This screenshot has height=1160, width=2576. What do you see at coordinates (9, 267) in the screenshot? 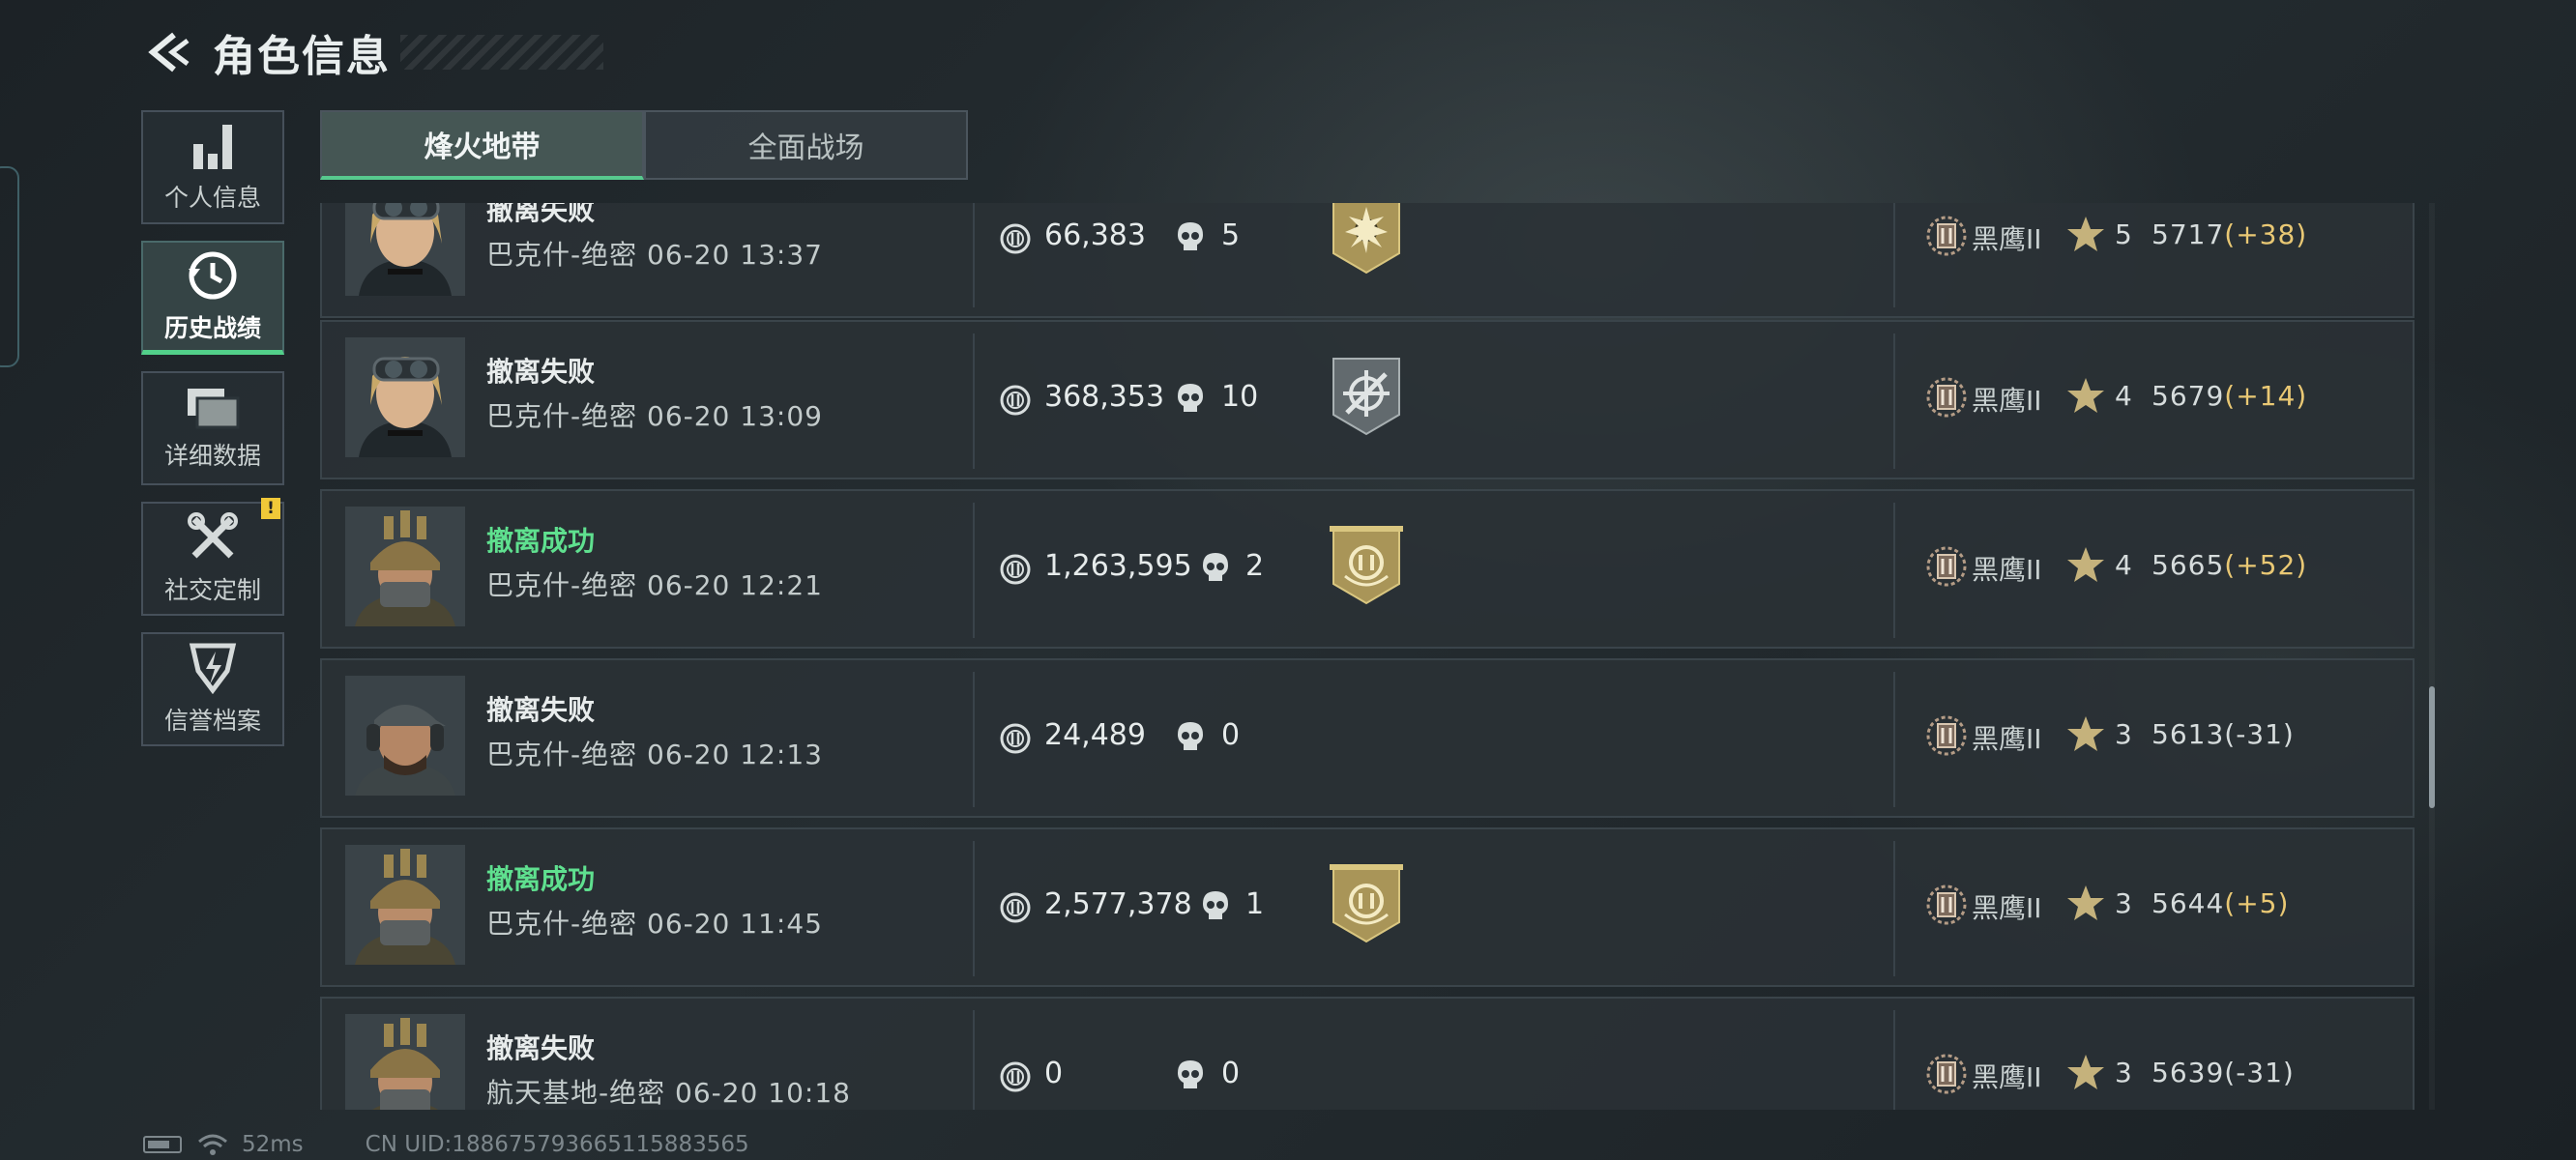
I see `side-panel-handle` at bounding box center [9, 267].